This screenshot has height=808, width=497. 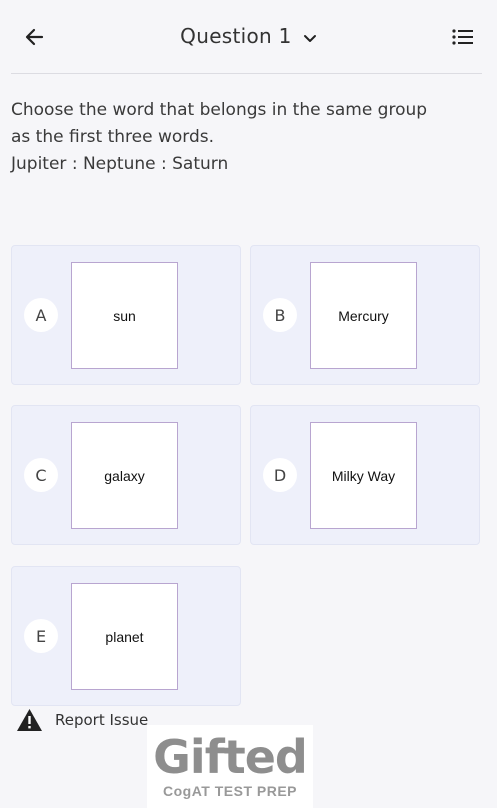 What do you see at coordinates (280, 315) in the screenshot?
I see `option-letter: B` at bounding box center [280, 315].